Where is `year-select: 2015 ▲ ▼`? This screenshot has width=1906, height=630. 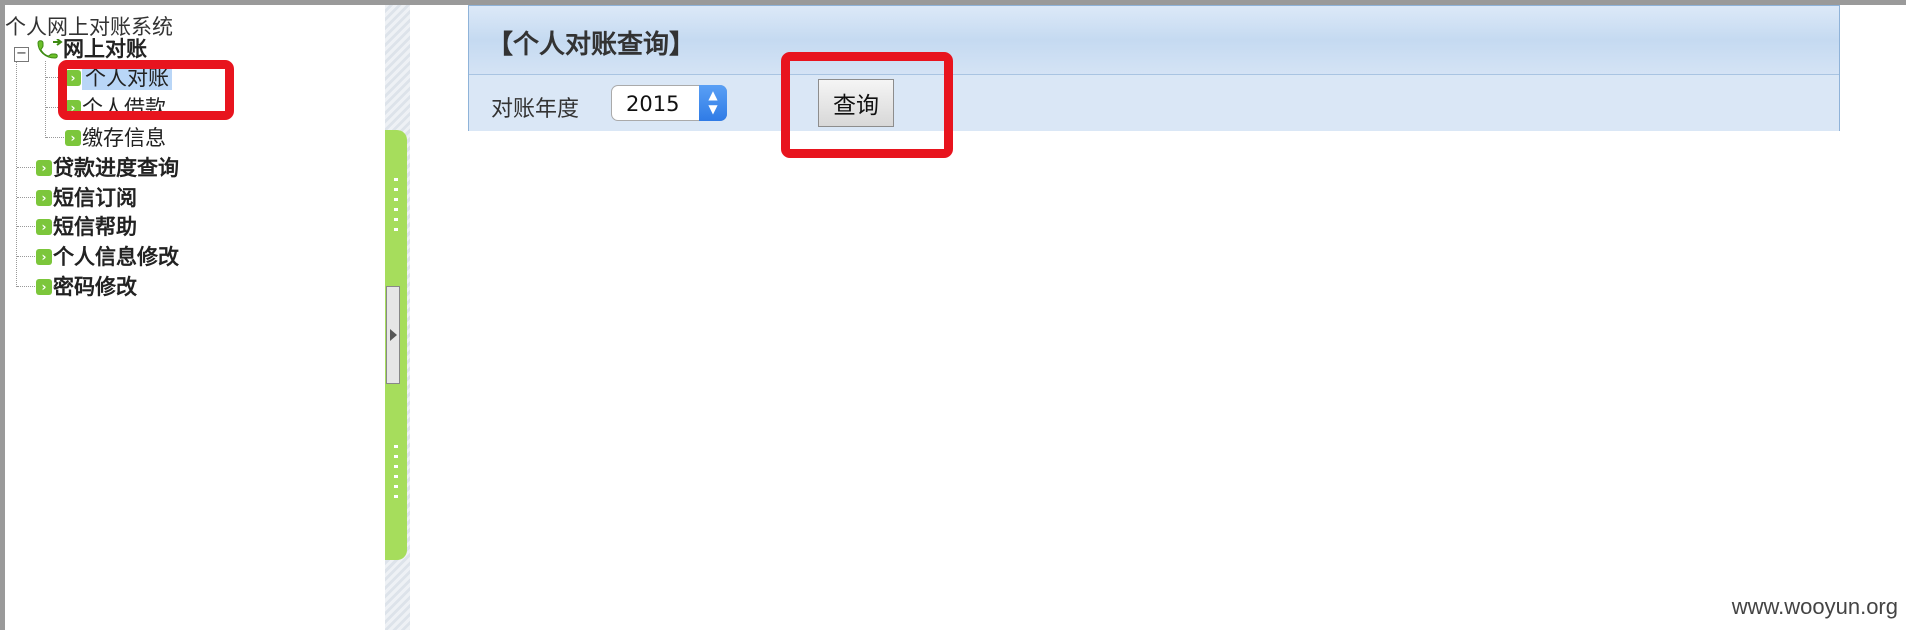 year-select: 2015 ▲ ▼ is located at coordinates (669, 103).